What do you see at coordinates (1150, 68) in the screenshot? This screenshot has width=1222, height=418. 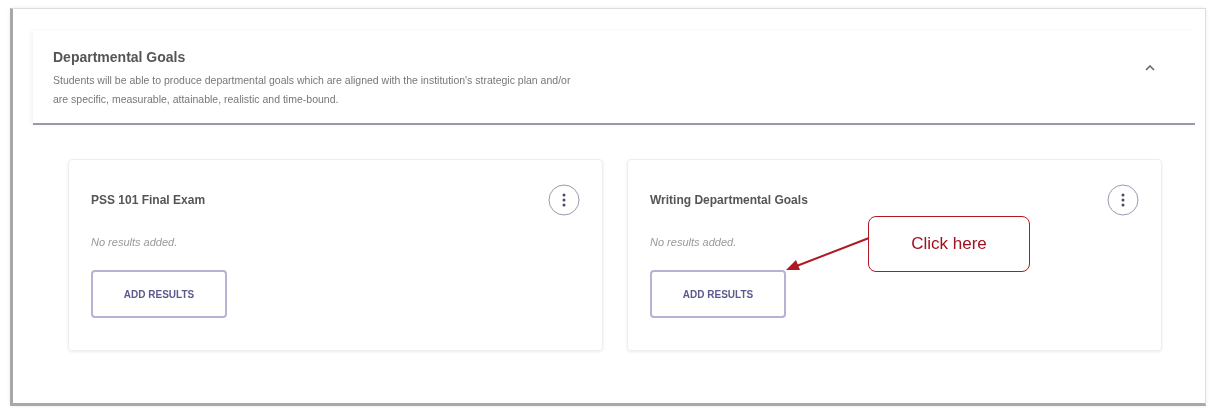 I see `collapse-caret-icon` at bounding box center [1150, 68].